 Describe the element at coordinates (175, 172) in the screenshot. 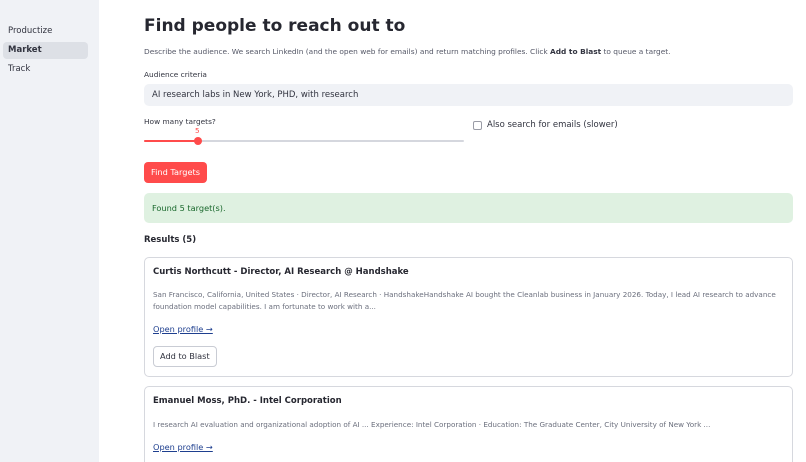

I see `find-targets-button: Find Targets` at that location.